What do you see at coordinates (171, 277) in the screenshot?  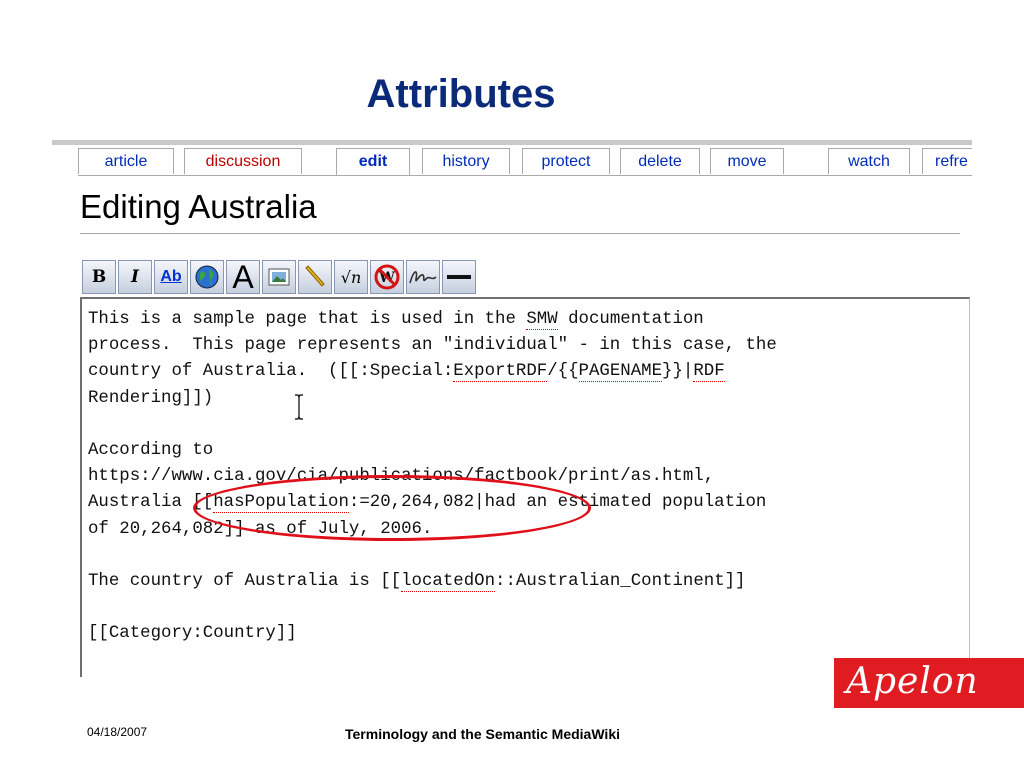 I see `internal-link-icon: Ab` at bounding box center [171, 277].